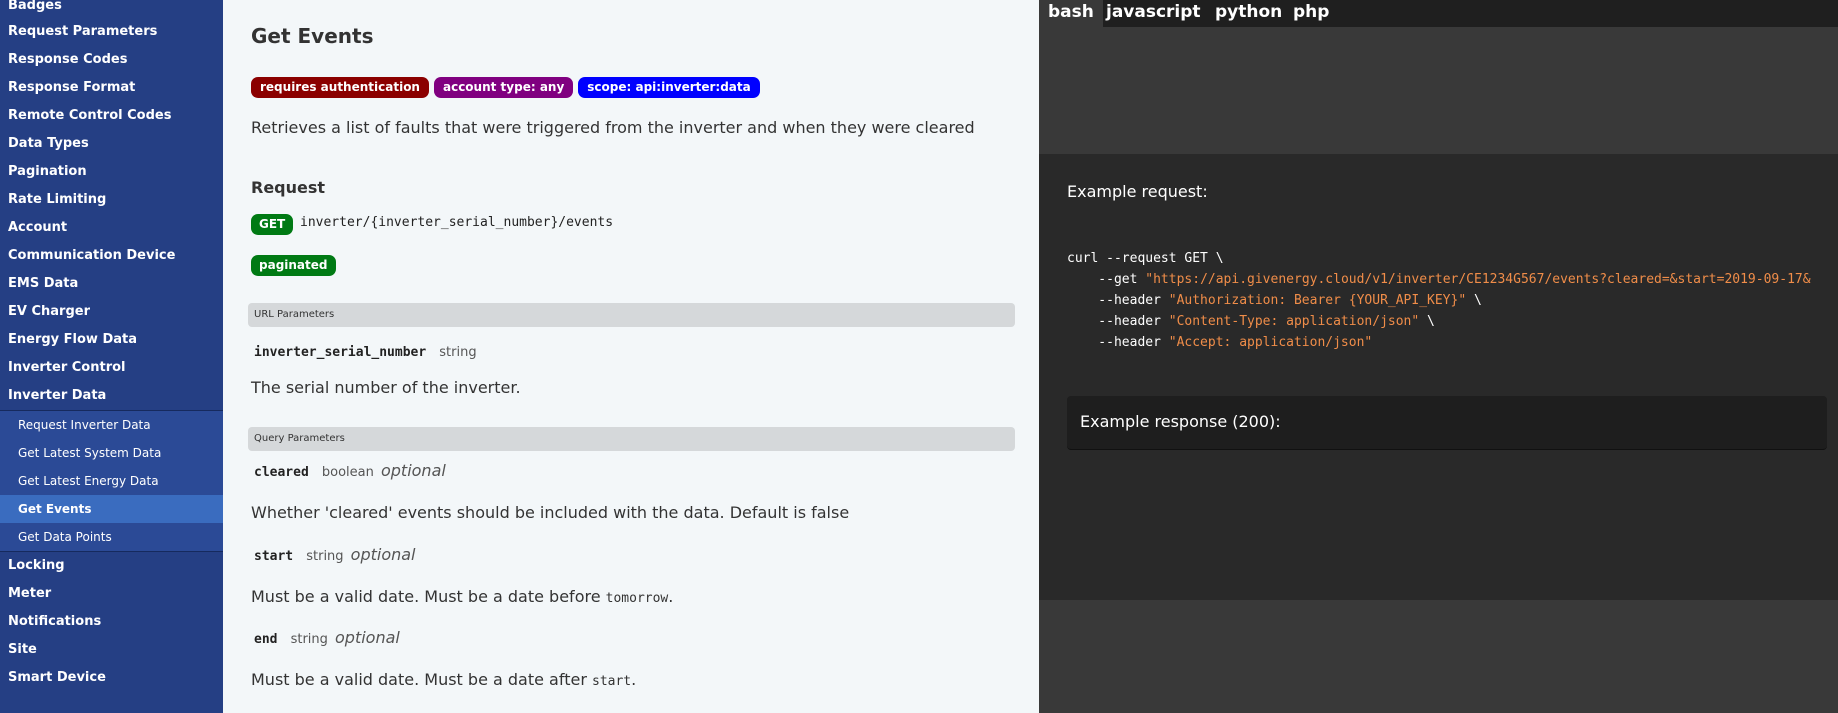  What do you see at coordinates (111, 594) in the screenshot?
I see `sidebar-item-meter: Meter` at bounding box center [111, 594].